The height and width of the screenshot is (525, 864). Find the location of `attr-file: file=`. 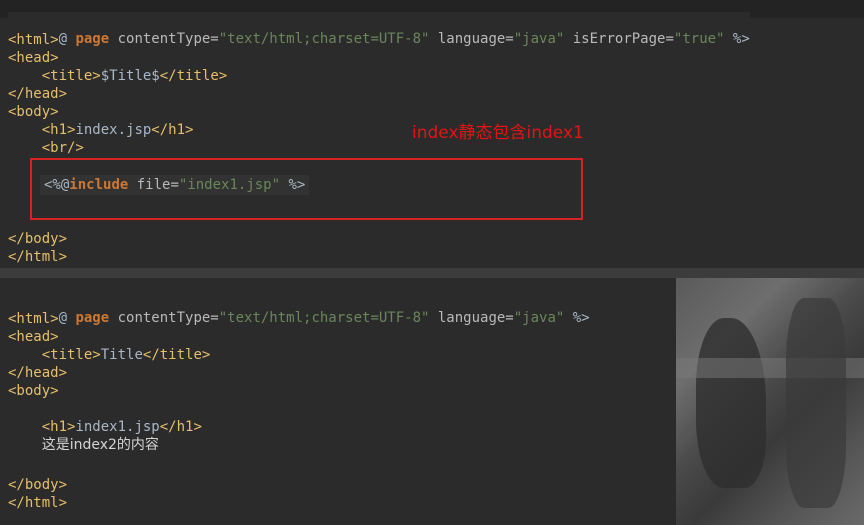

attr-file: file= is located at coordinates (153, 185).